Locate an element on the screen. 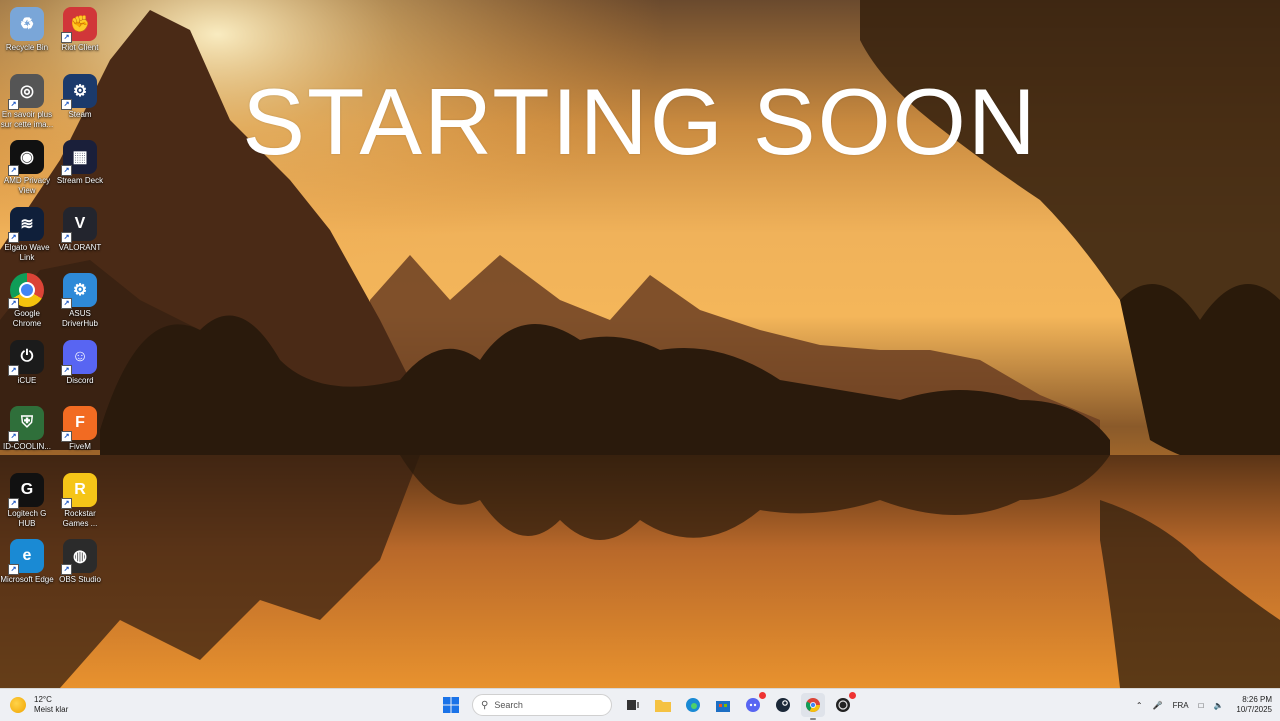 The width and height of the screenshot is (1280, 721). clock-time: 8:26 PM is located at coordinates (1257, 699).